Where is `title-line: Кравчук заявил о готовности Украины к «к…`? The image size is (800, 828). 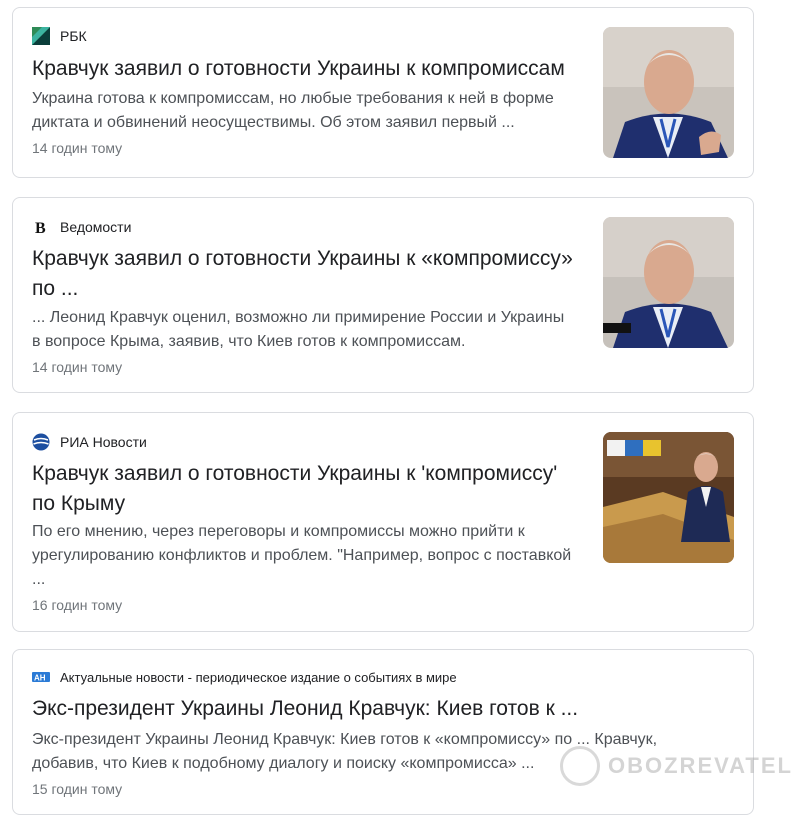 title-line: Кравчук заявил о готовности Украины к «к… is located at coordinates (302, 258).